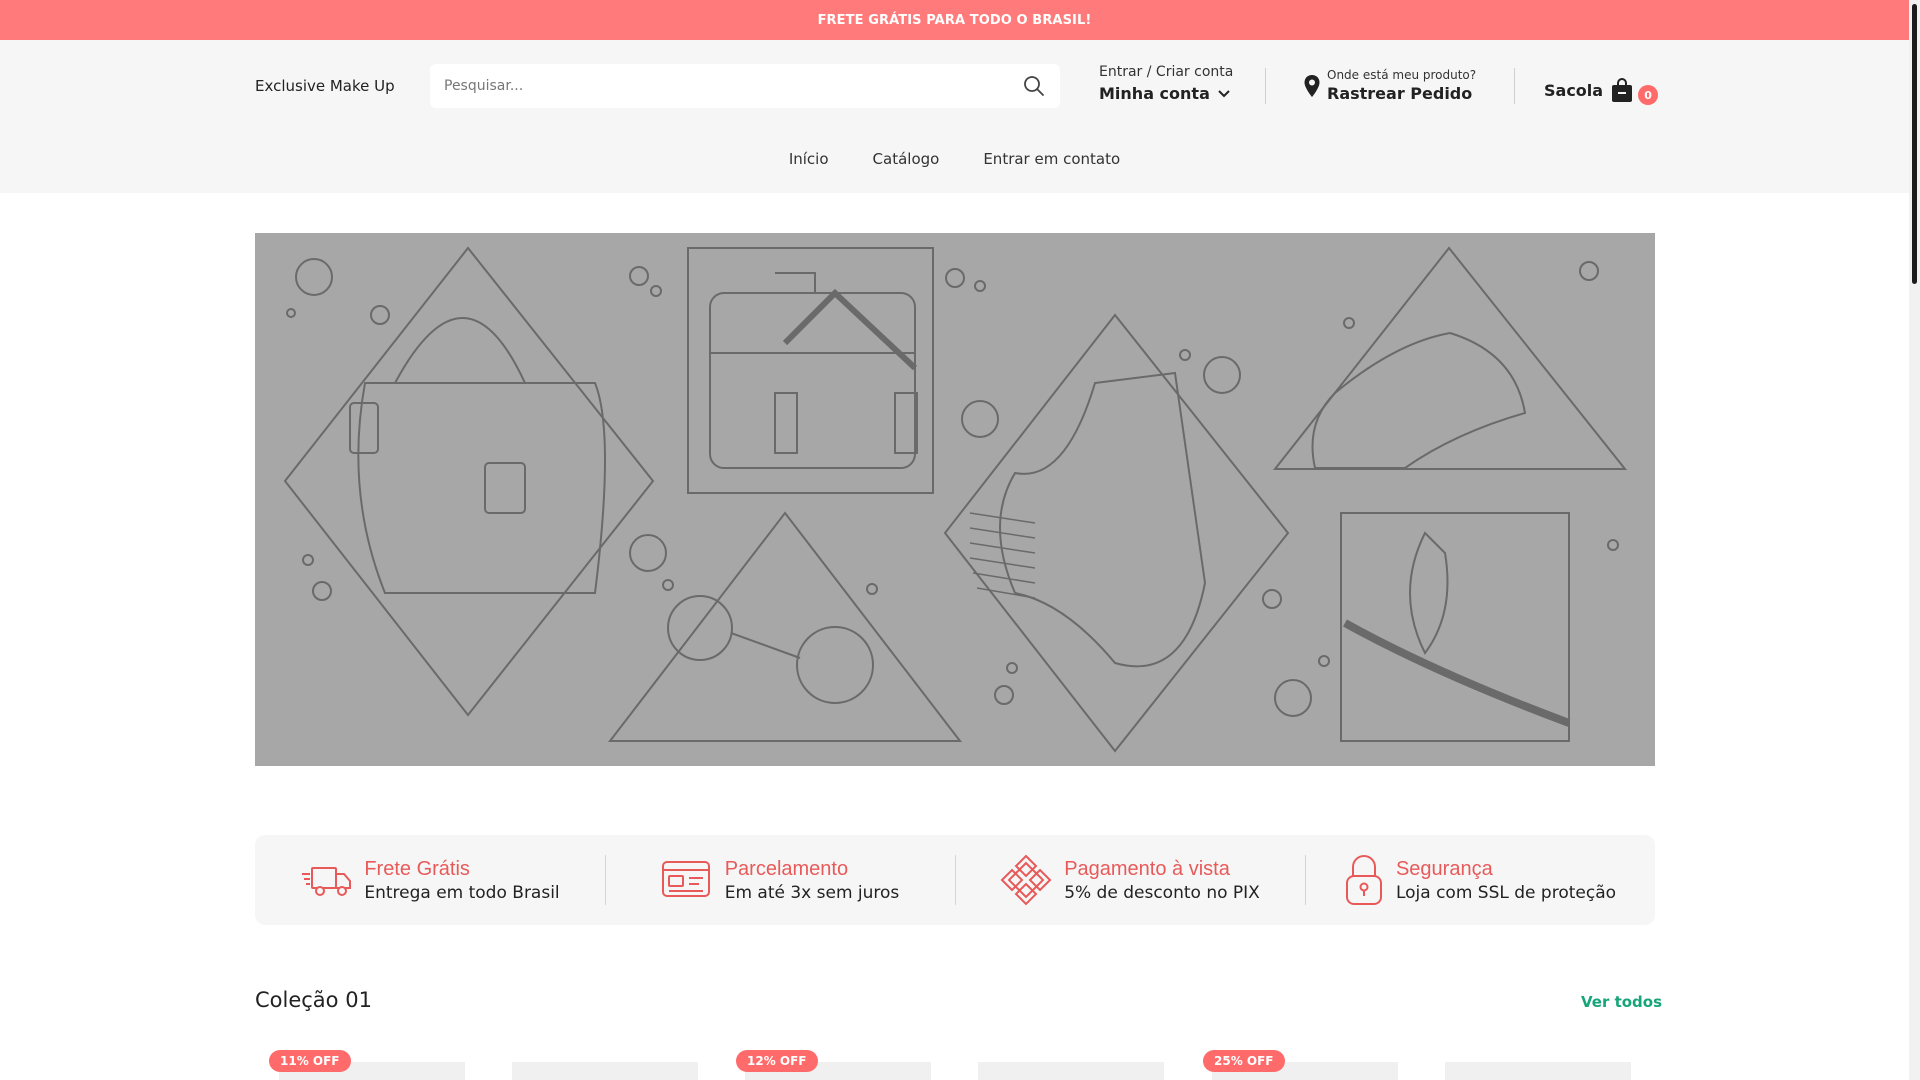 The width and height of the screenshot is (1920, 1080). I want to click on benefit-subtitle: Loja com SSL de proteção, so click(1506, 892).